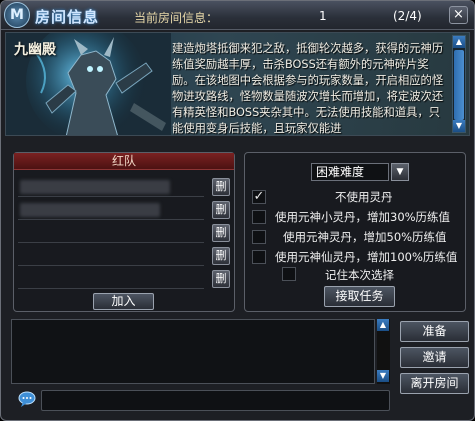 The image size is (475, 421). What do you see at coordinates (350, 172) in the screenshot?
I see `difficulty-select: 困难难度` at bounding box center [350, 172].